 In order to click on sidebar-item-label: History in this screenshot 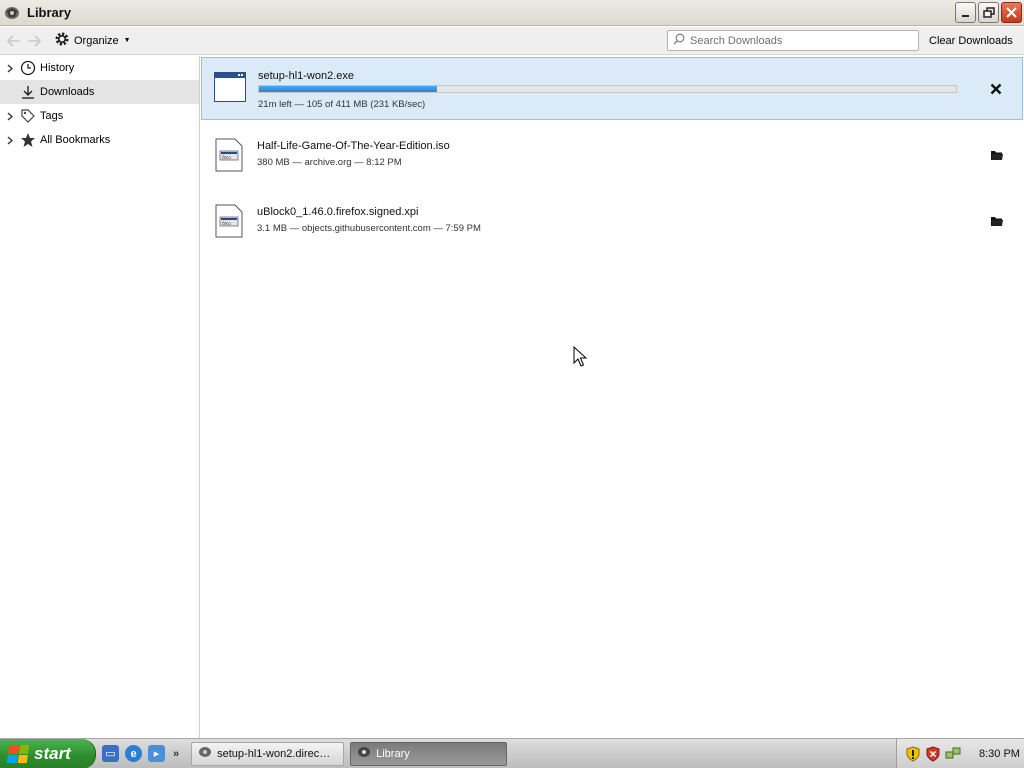, I will do `click(57, 68)`.